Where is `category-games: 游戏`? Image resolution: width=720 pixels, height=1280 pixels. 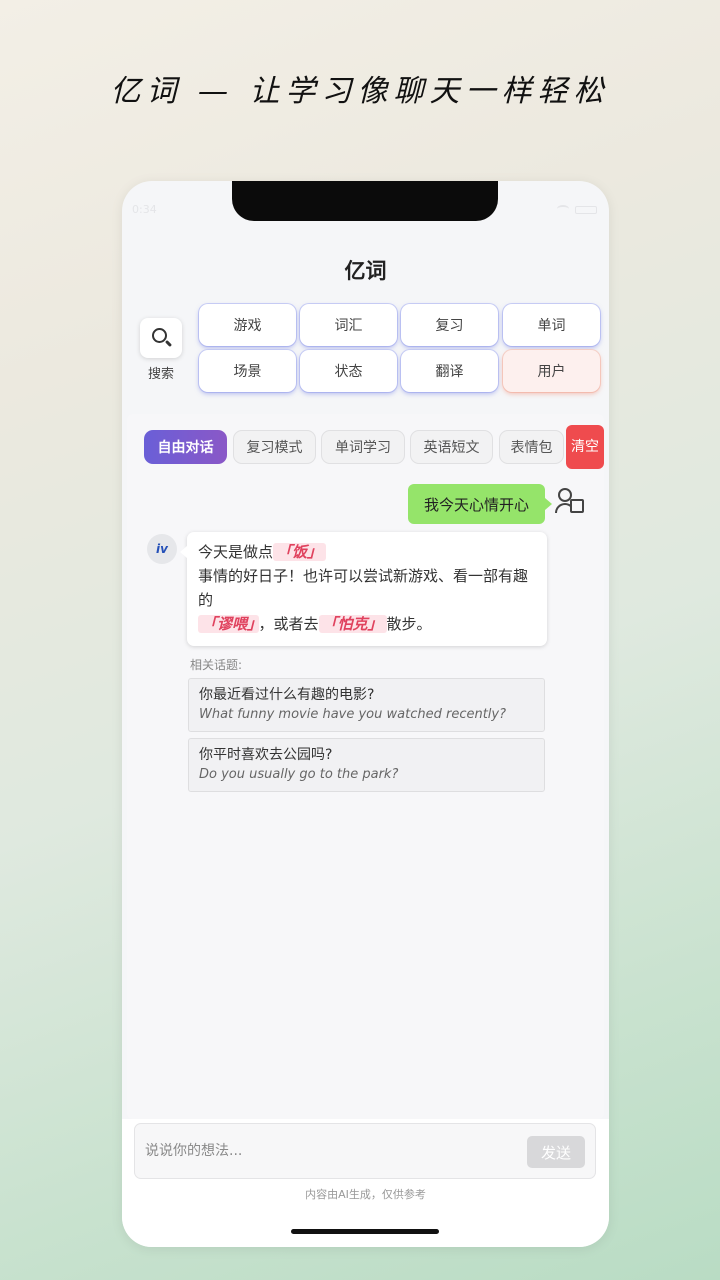
category-games: 游戏 is located at coordinates (247, 325).